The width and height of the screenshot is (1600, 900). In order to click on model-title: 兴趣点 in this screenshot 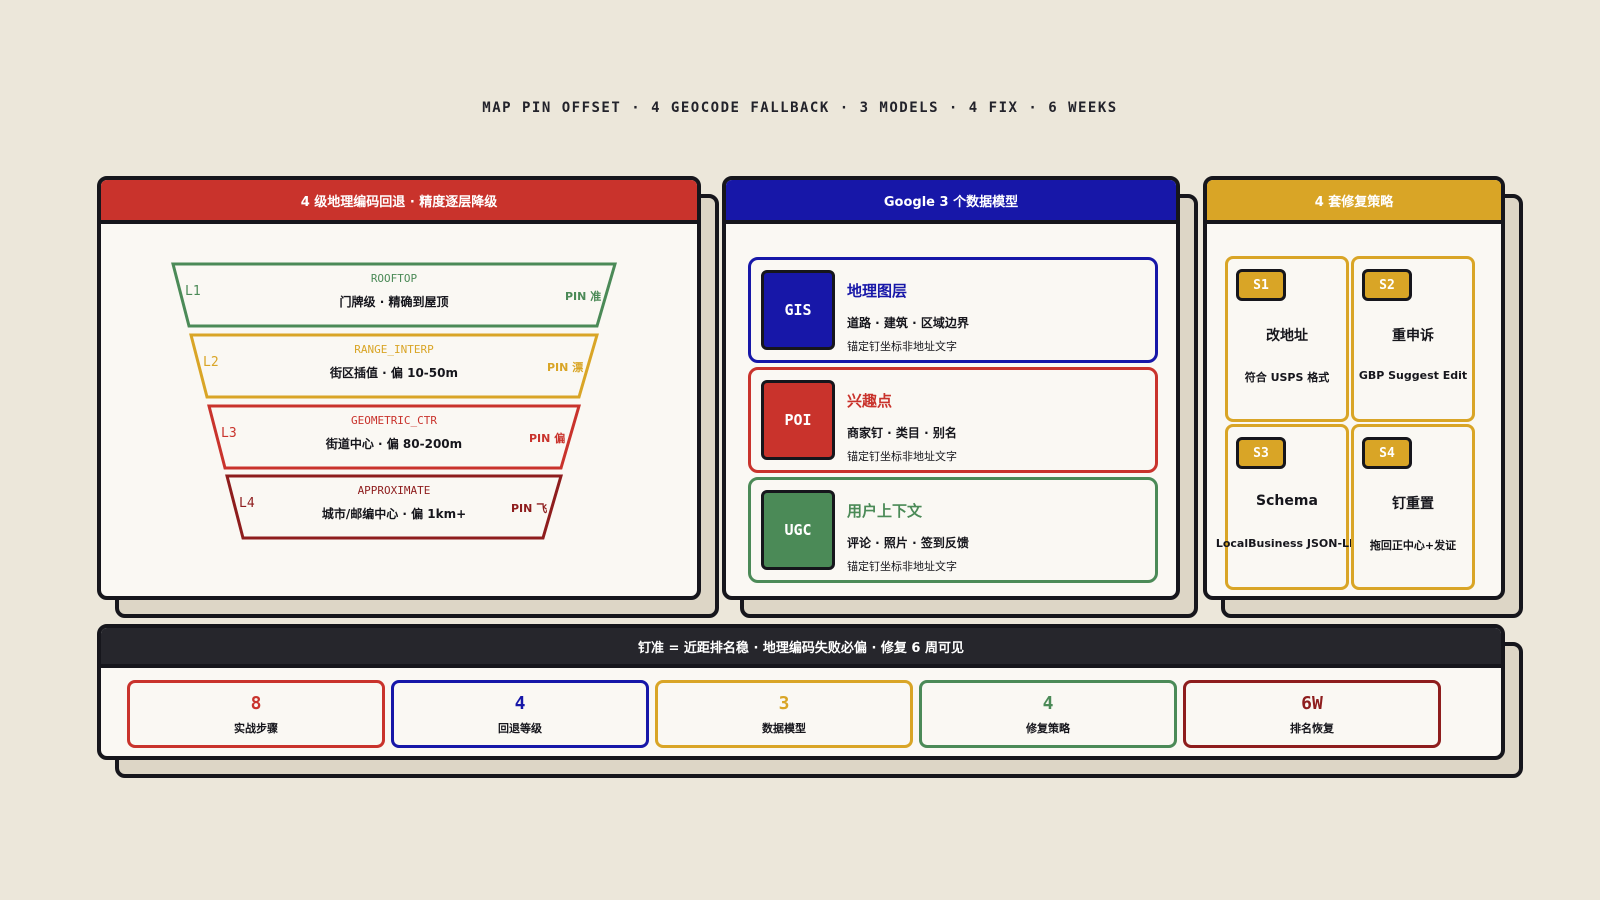, I will do `click(870, 401)`.